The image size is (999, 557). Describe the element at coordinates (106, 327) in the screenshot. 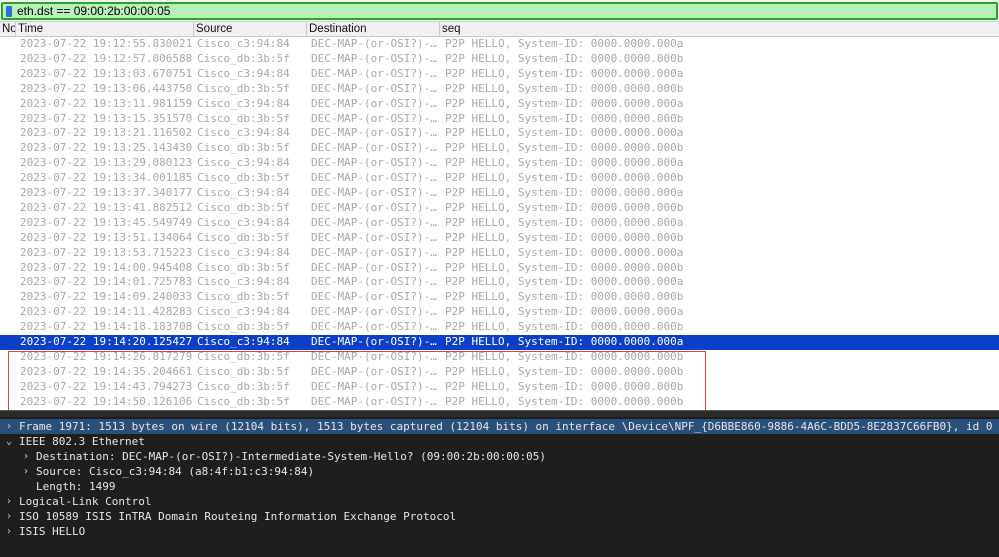

I see `packet-time: 2023-07-22 19:14:18.183708` at that location.